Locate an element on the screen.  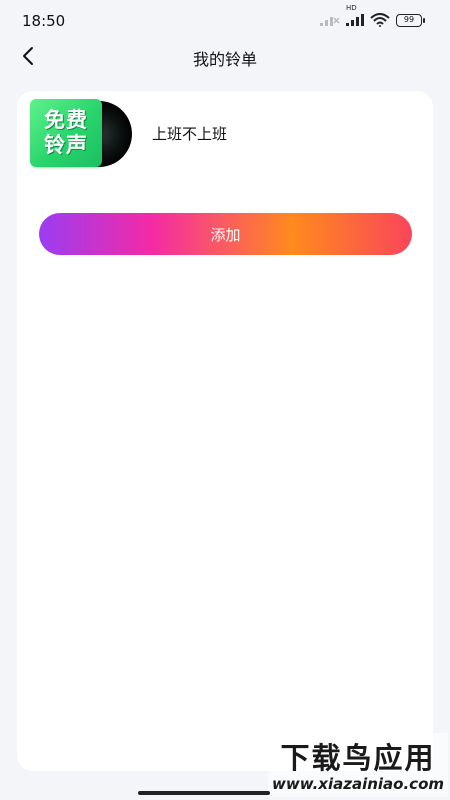
hd-signal: HD is located at coordinates (355, 17).